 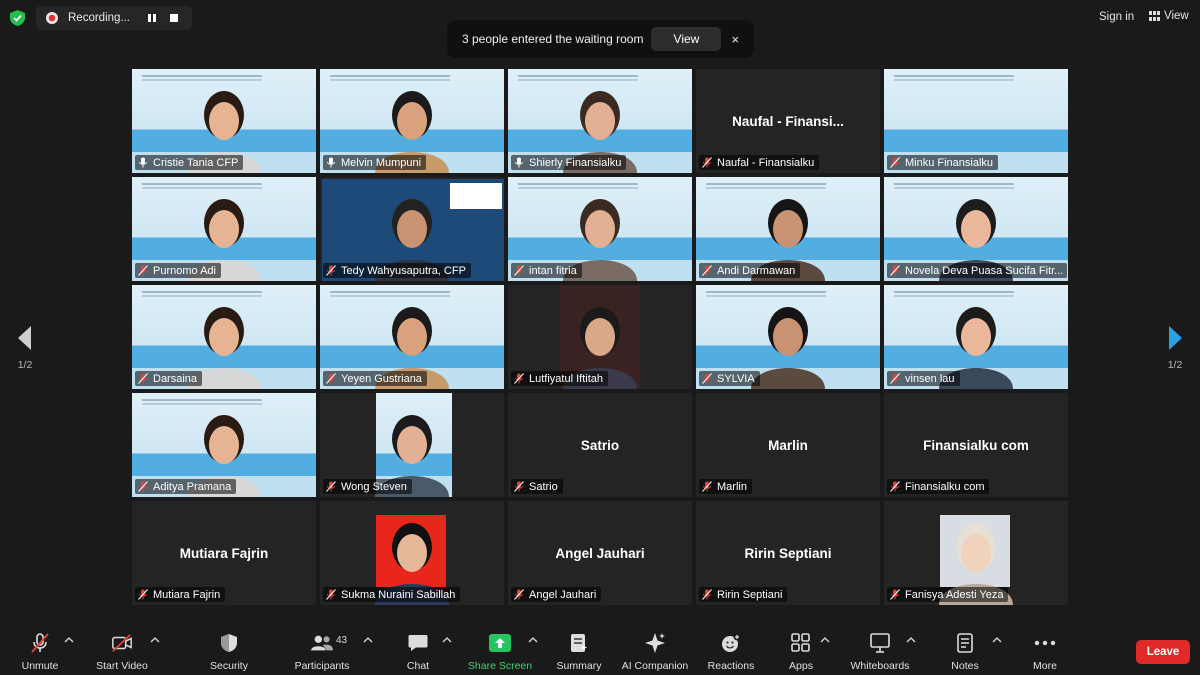 I want to click on participants-options-caret-icon, so click(x=368, y=640).